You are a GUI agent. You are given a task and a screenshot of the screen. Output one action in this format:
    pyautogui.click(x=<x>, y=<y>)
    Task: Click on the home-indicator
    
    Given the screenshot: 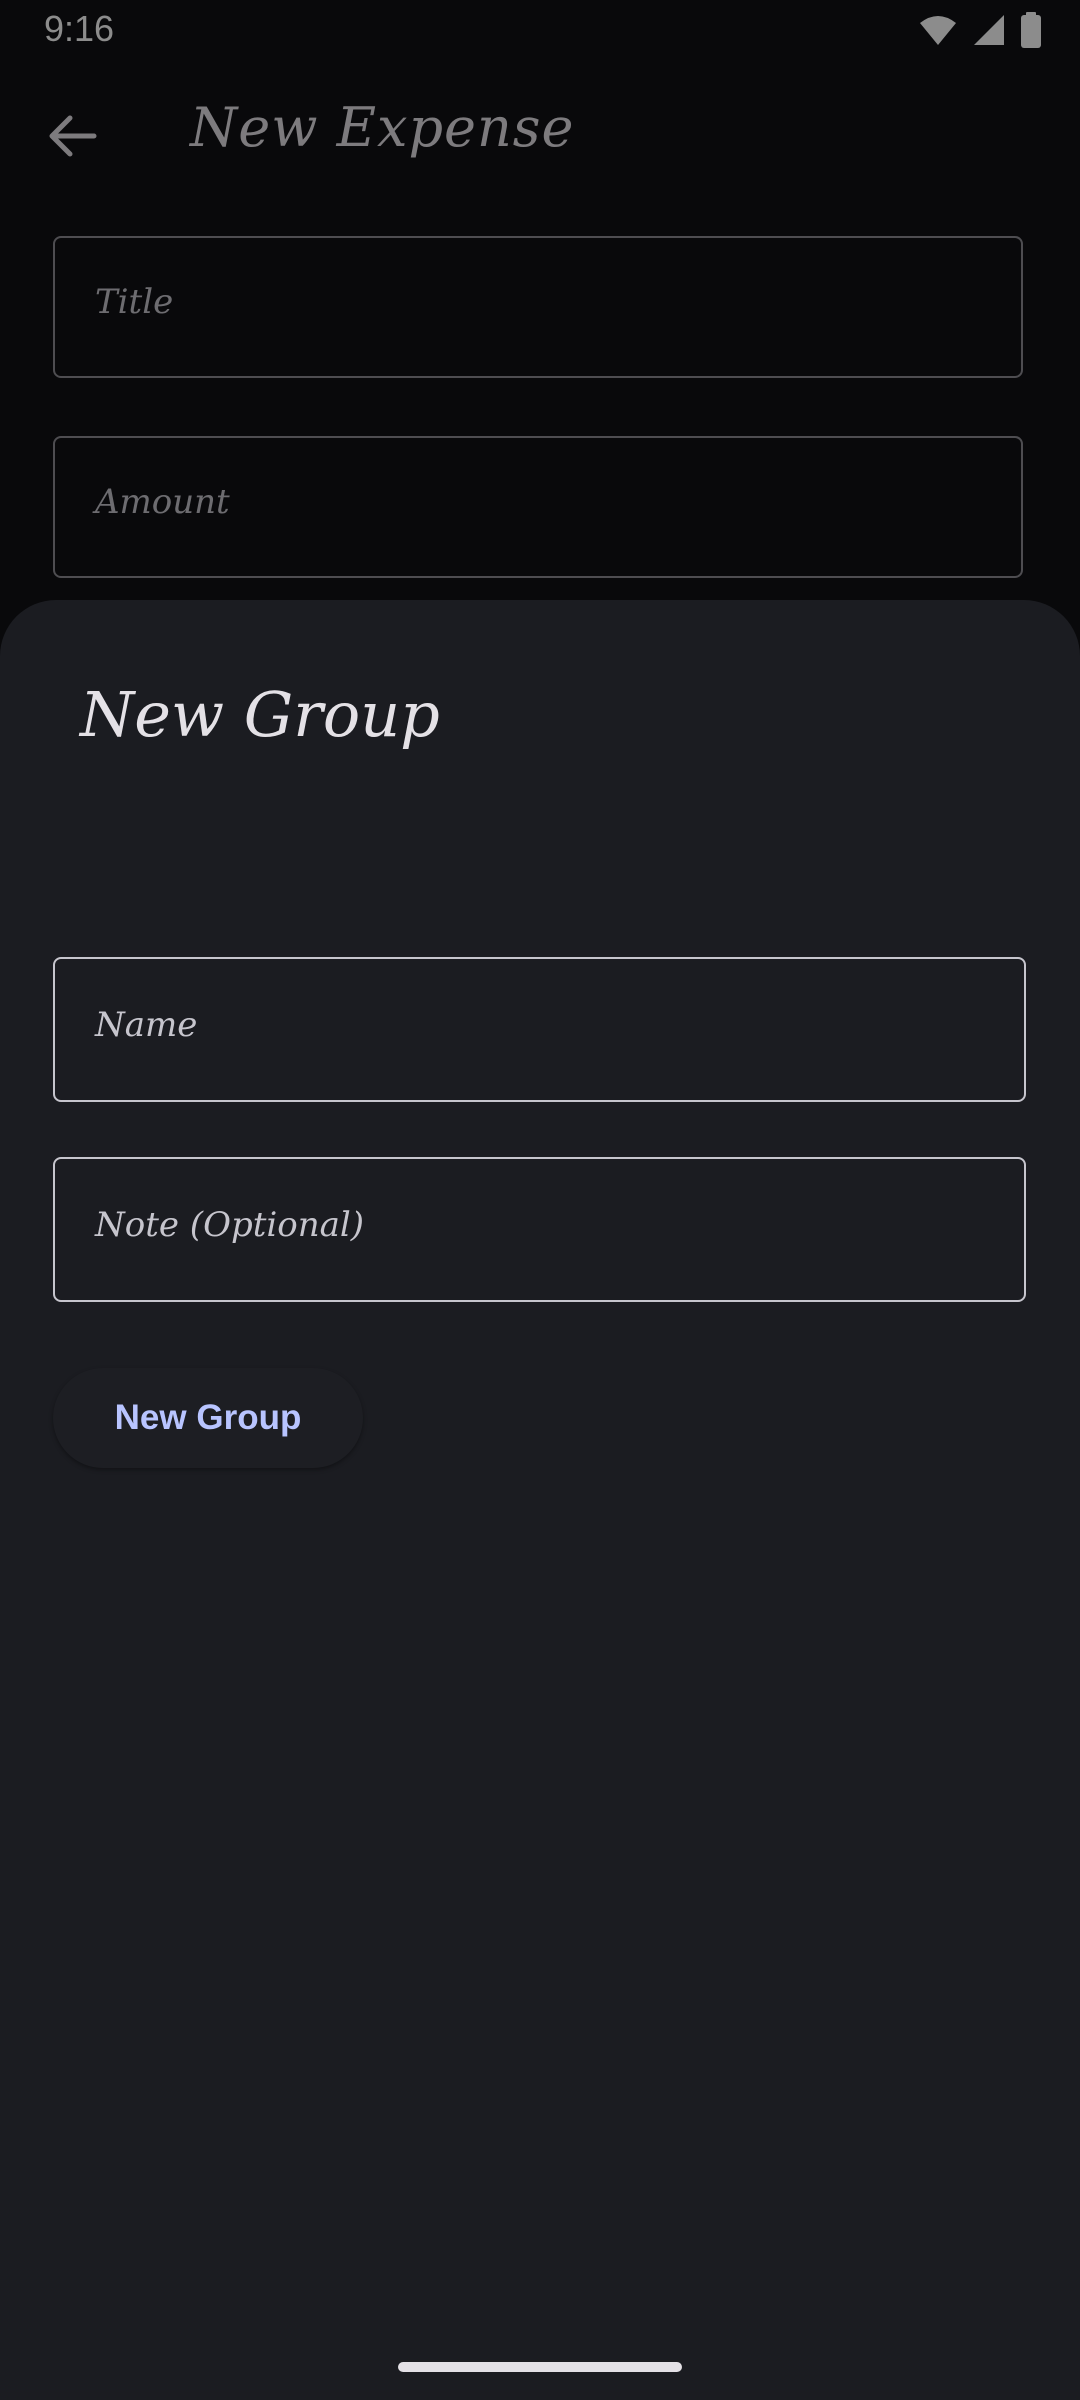 What is the action you would take?
    pyautogui.click(x=540, y=2367)
    